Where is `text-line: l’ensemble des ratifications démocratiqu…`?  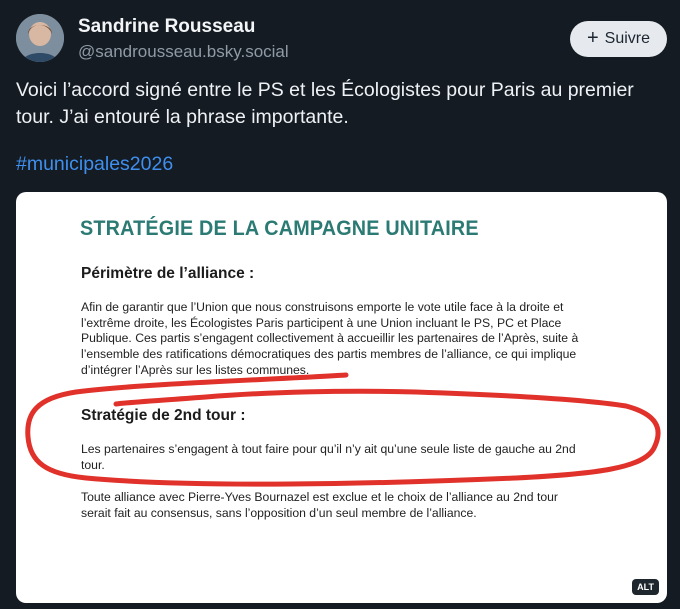 text-line: l’ensemble des ratifications démocratiqu… is located at coordinates (329, 354).